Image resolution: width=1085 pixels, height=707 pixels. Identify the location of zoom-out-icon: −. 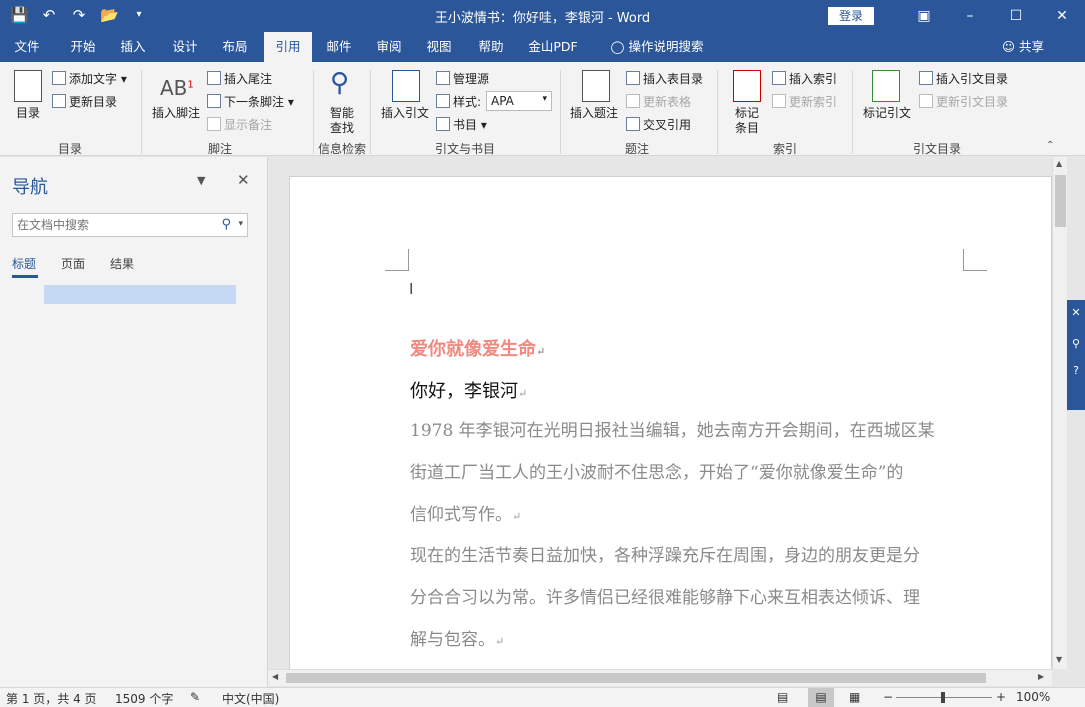
(888, 697).